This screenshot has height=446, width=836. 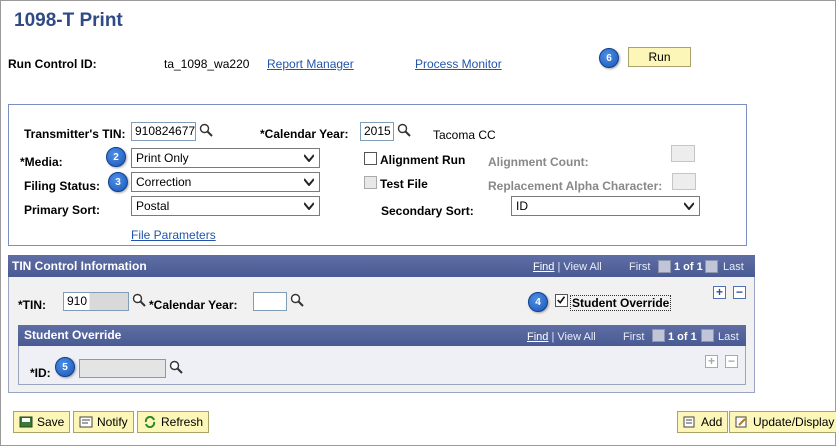 I want to click on student-override-nav: Find | View All, so click(x=561, y=337).